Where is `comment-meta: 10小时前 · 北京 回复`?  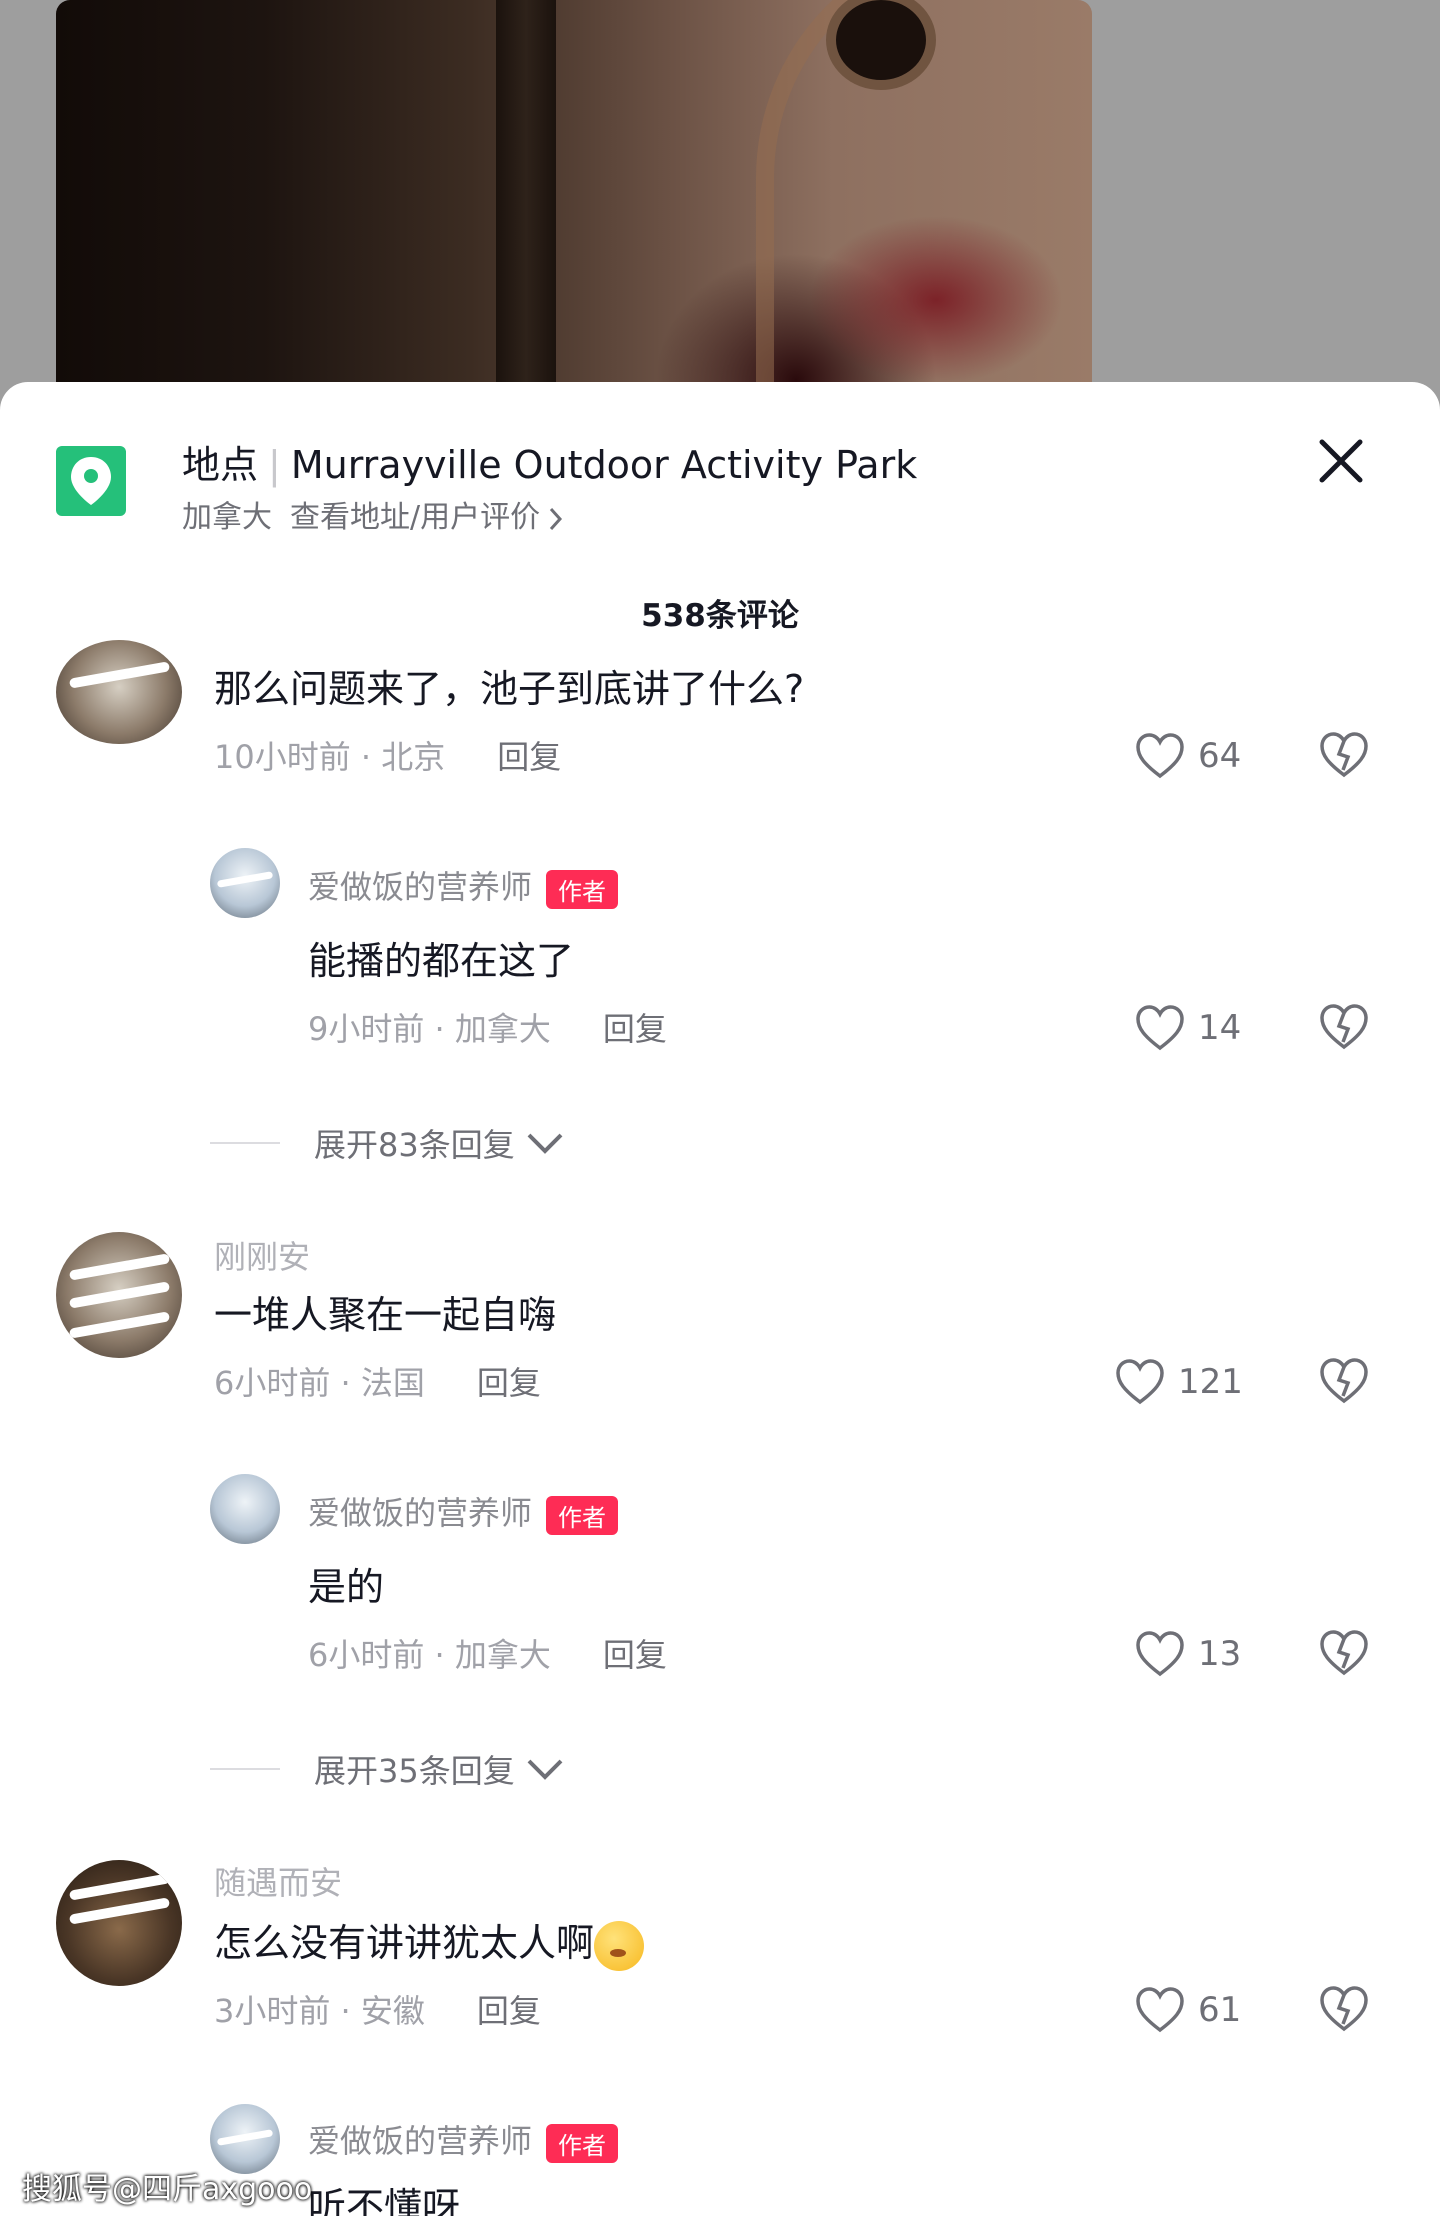
comment-meta: 10小时前 · 北京 回复 is located at coordinates (387, 755).